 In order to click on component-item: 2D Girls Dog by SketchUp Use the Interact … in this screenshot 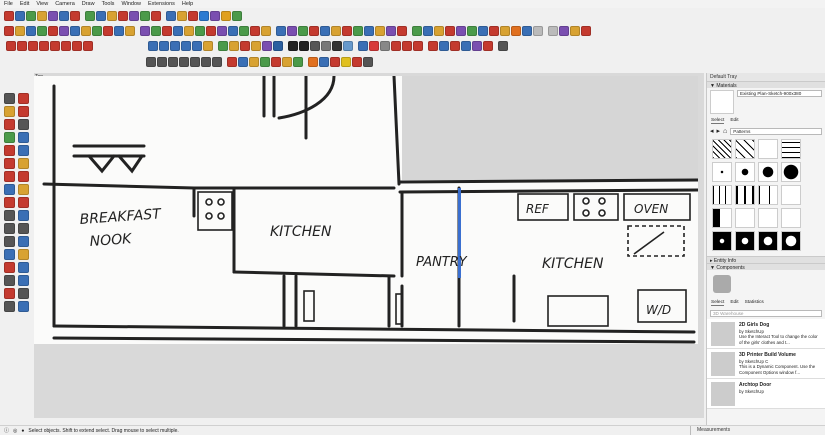, I will do `click(766, 334)`.